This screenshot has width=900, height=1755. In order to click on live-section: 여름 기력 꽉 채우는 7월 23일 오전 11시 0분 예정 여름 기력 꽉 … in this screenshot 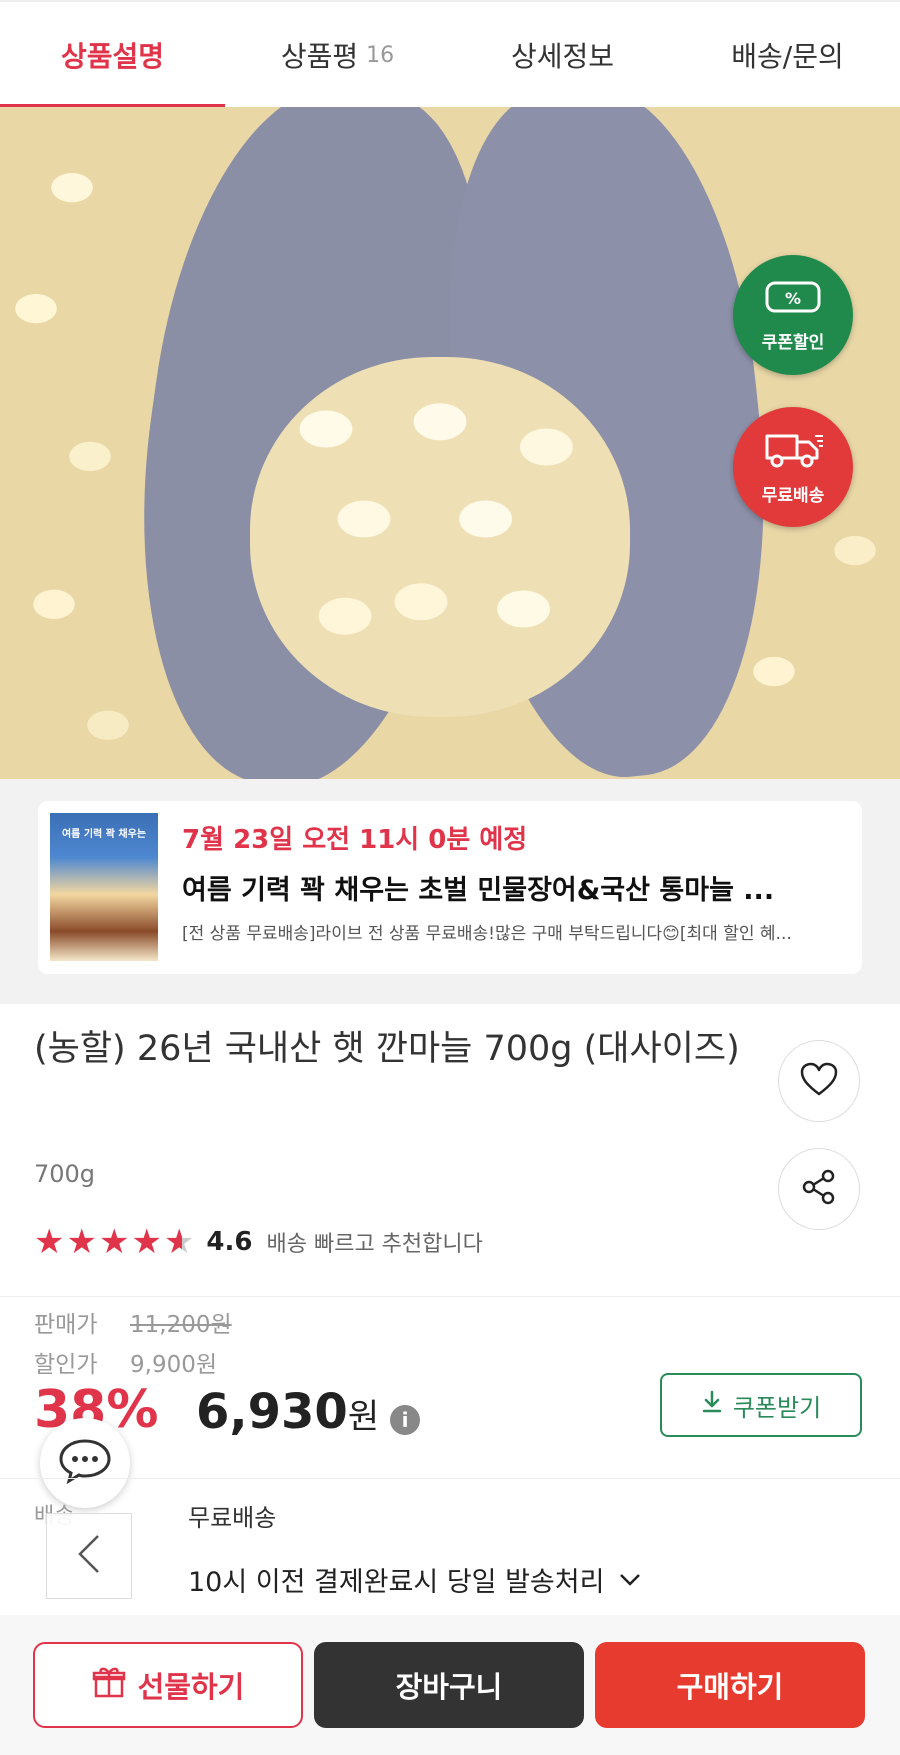, I will do `click(450, 891)`.